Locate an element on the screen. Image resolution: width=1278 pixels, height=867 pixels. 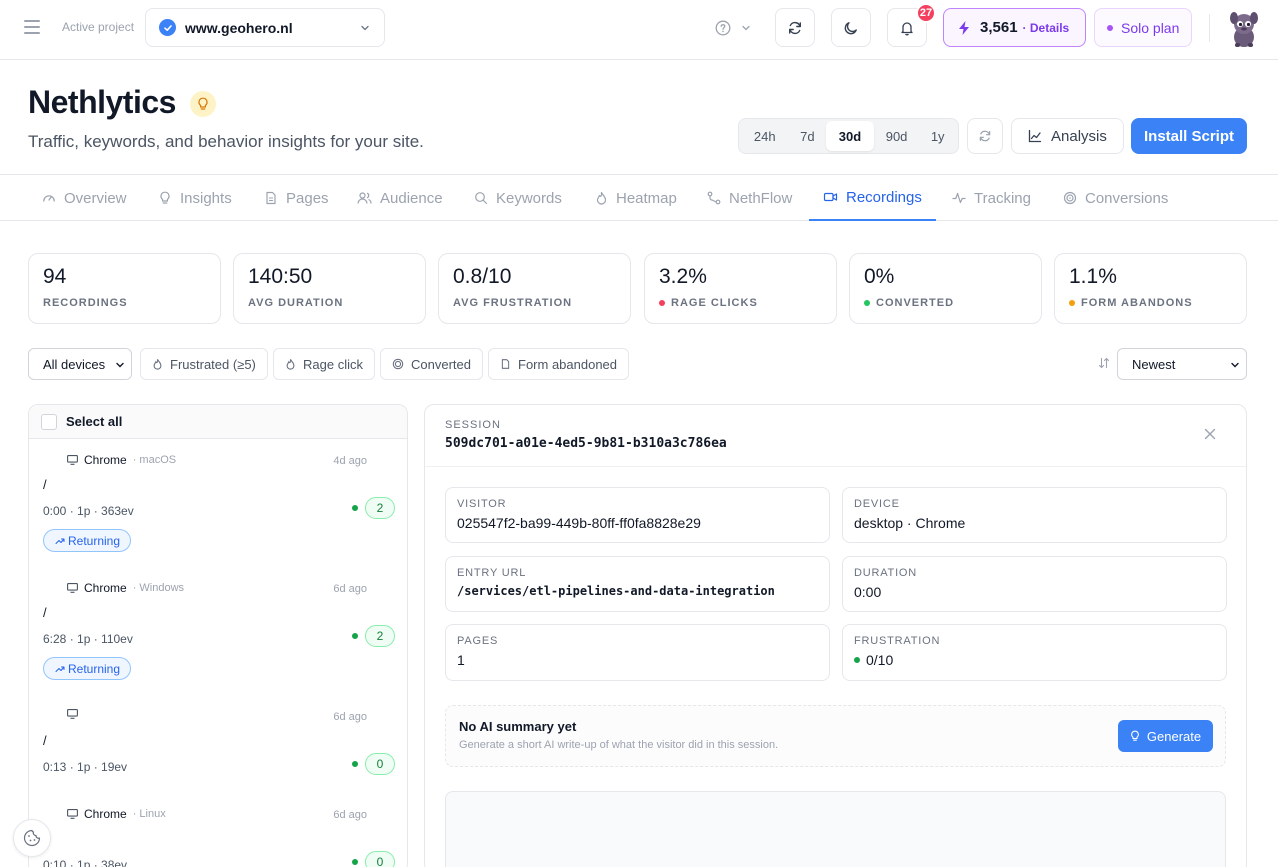
menu-icon is located at coordinates (32, 27).